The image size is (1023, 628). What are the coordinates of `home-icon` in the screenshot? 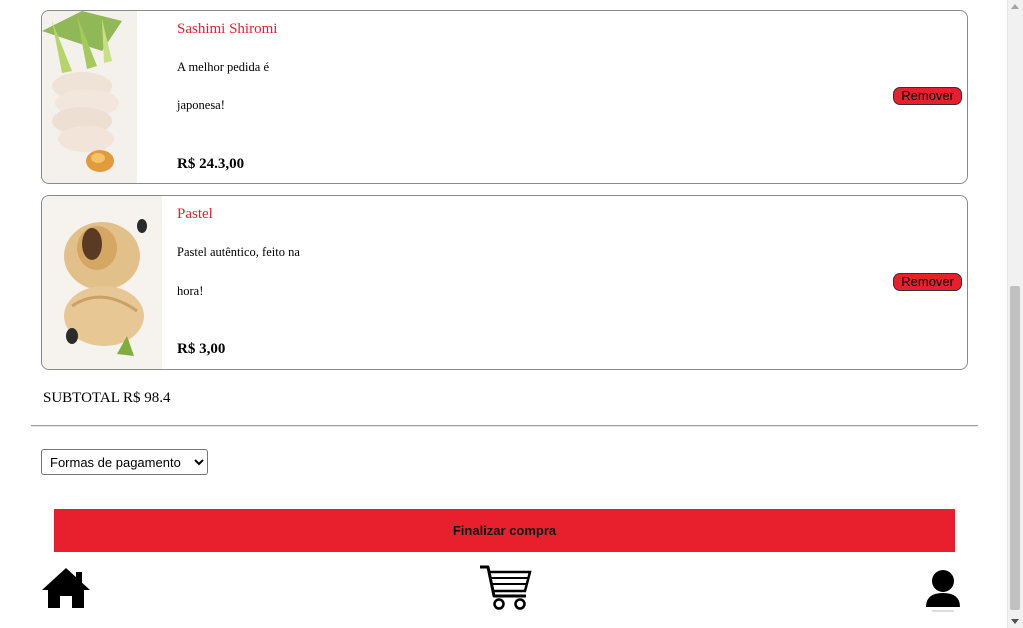 It's located at (66, 588).